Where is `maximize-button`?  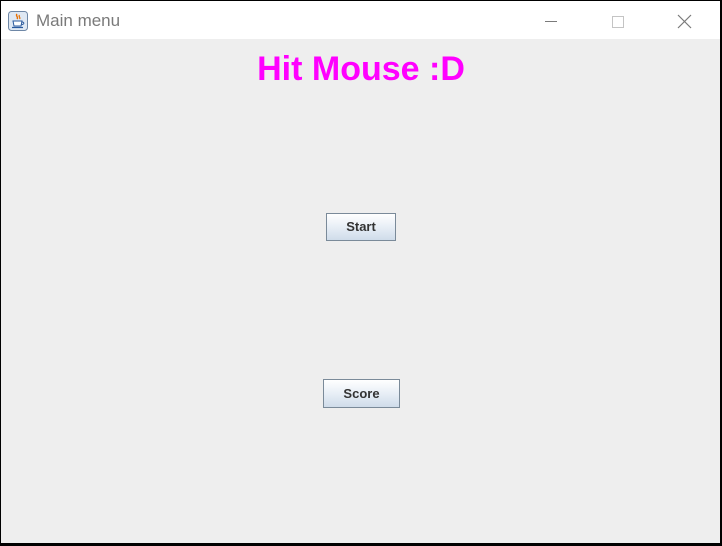 maximize-button is located at coordinates (618, 20).